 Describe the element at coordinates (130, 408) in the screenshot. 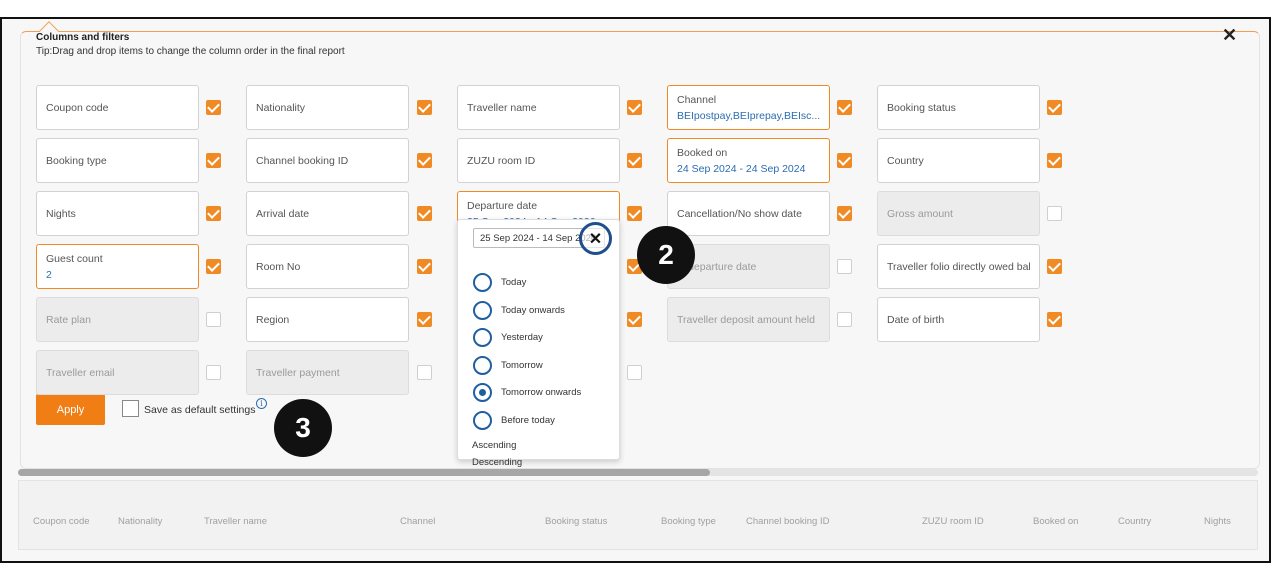

I see `save-default-checkbox` at that location.